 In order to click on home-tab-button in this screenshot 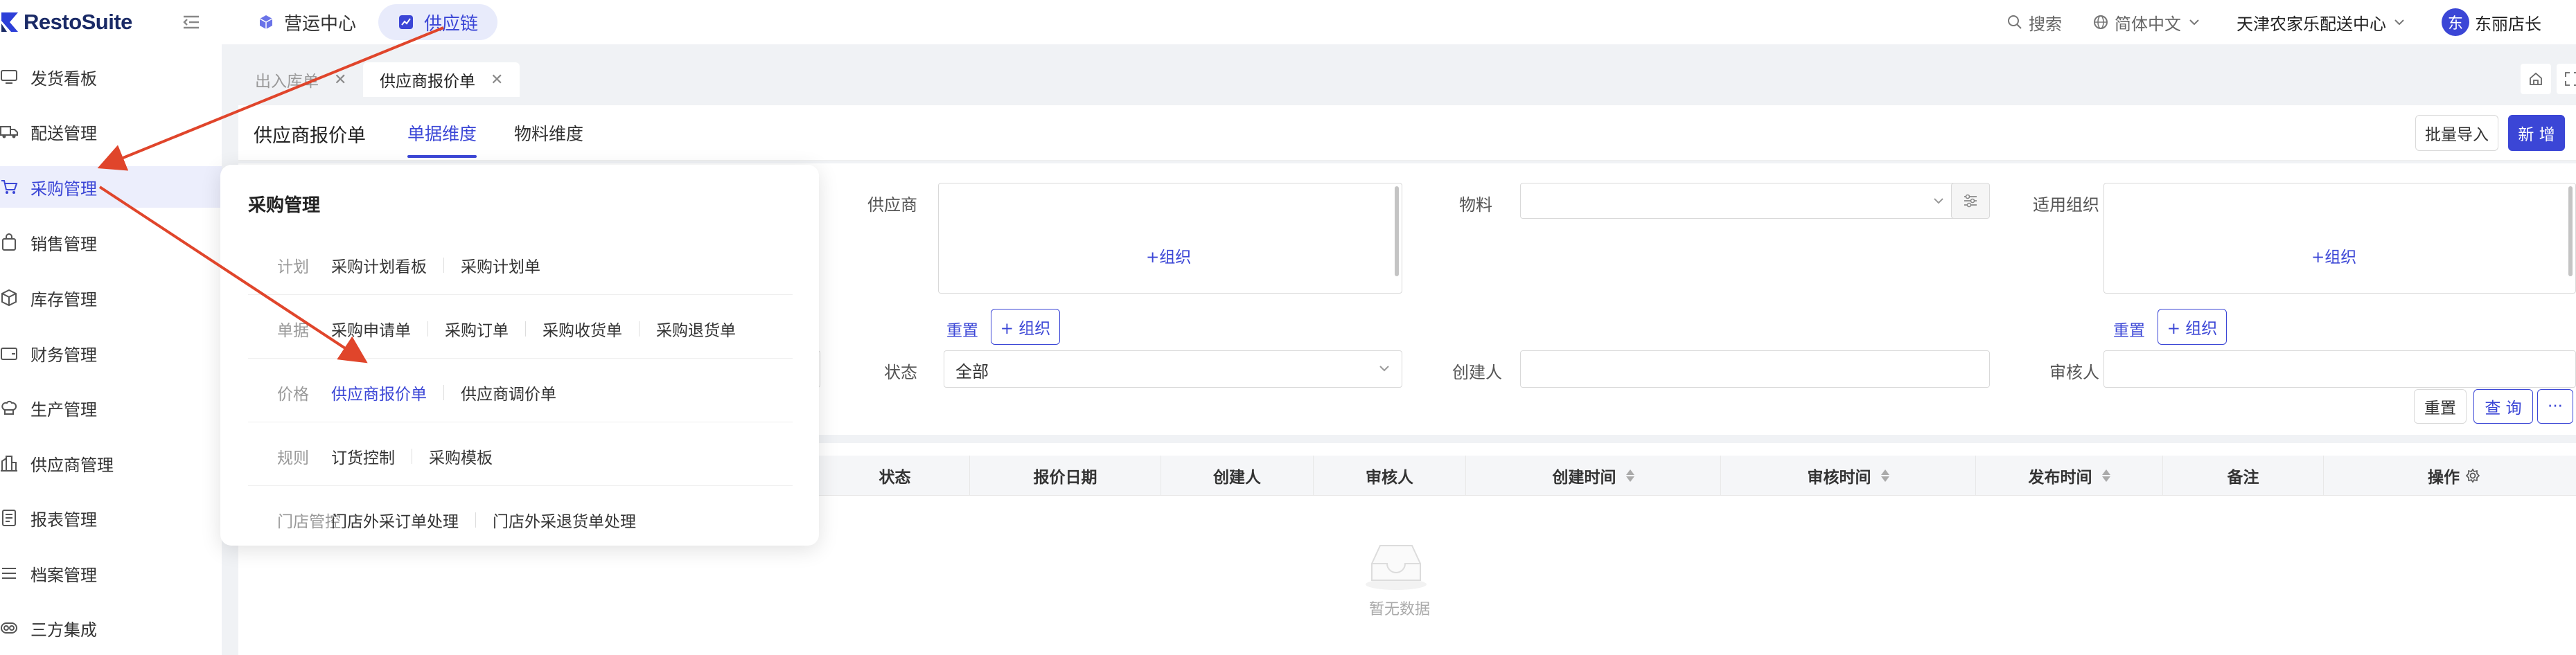, I will do `click(2536, 79)`.